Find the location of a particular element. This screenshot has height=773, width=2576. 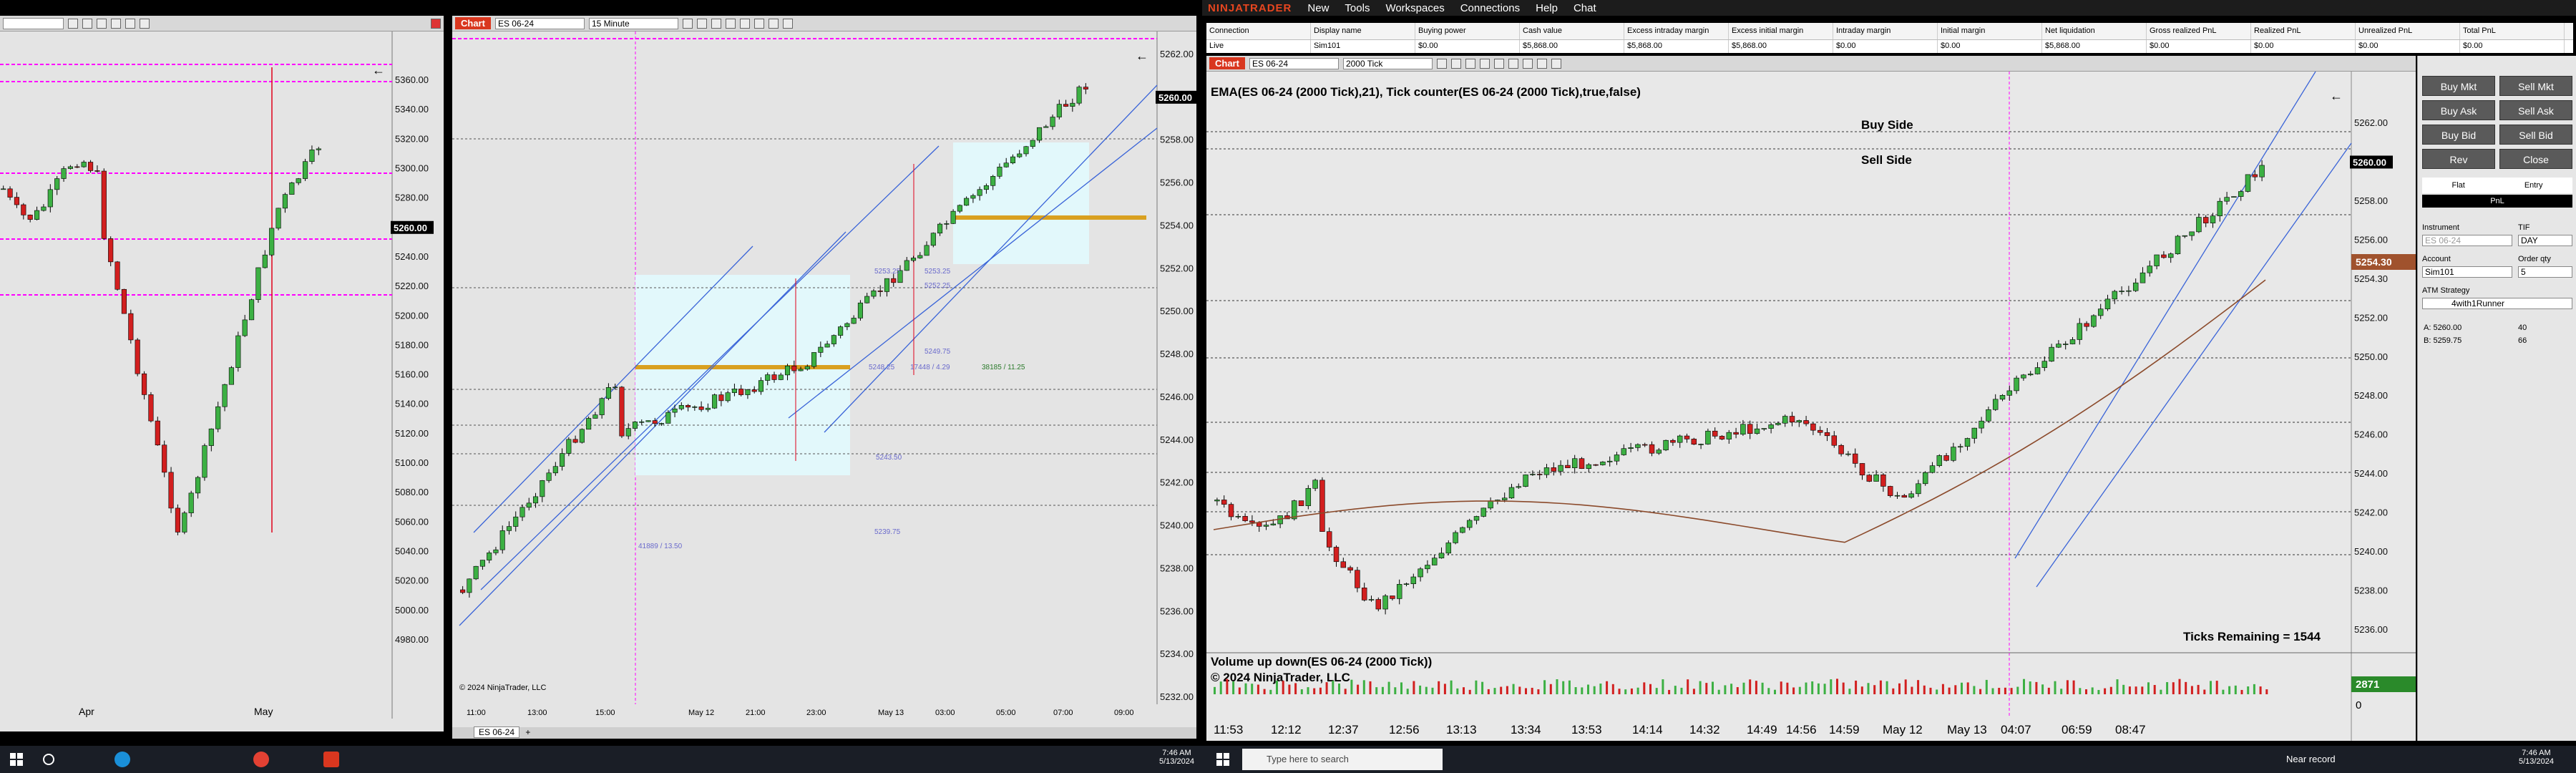

bottom-tab: ES 06-24 is located at coordinates (497, 732).